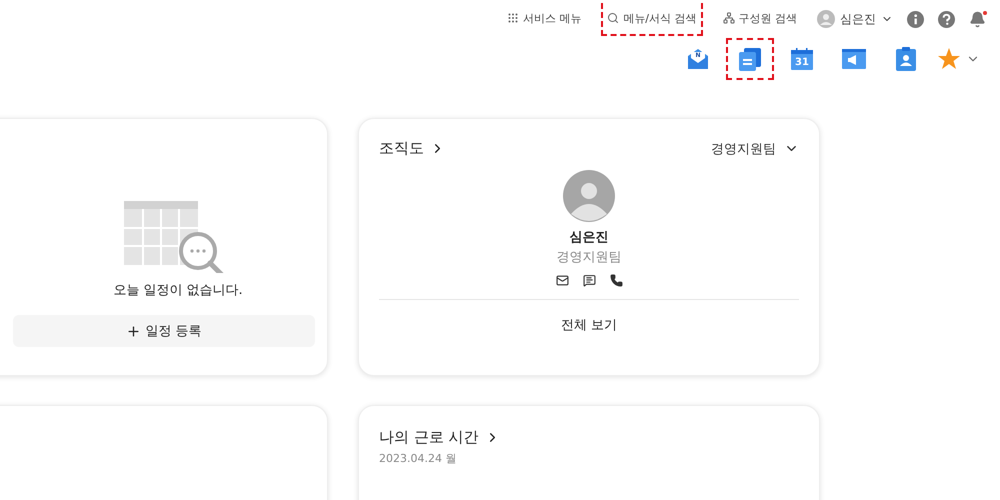 The width and height of the screenshot is (1000, 500). I want to click on member-search-link: 구성원 검색, so click(759, 19).